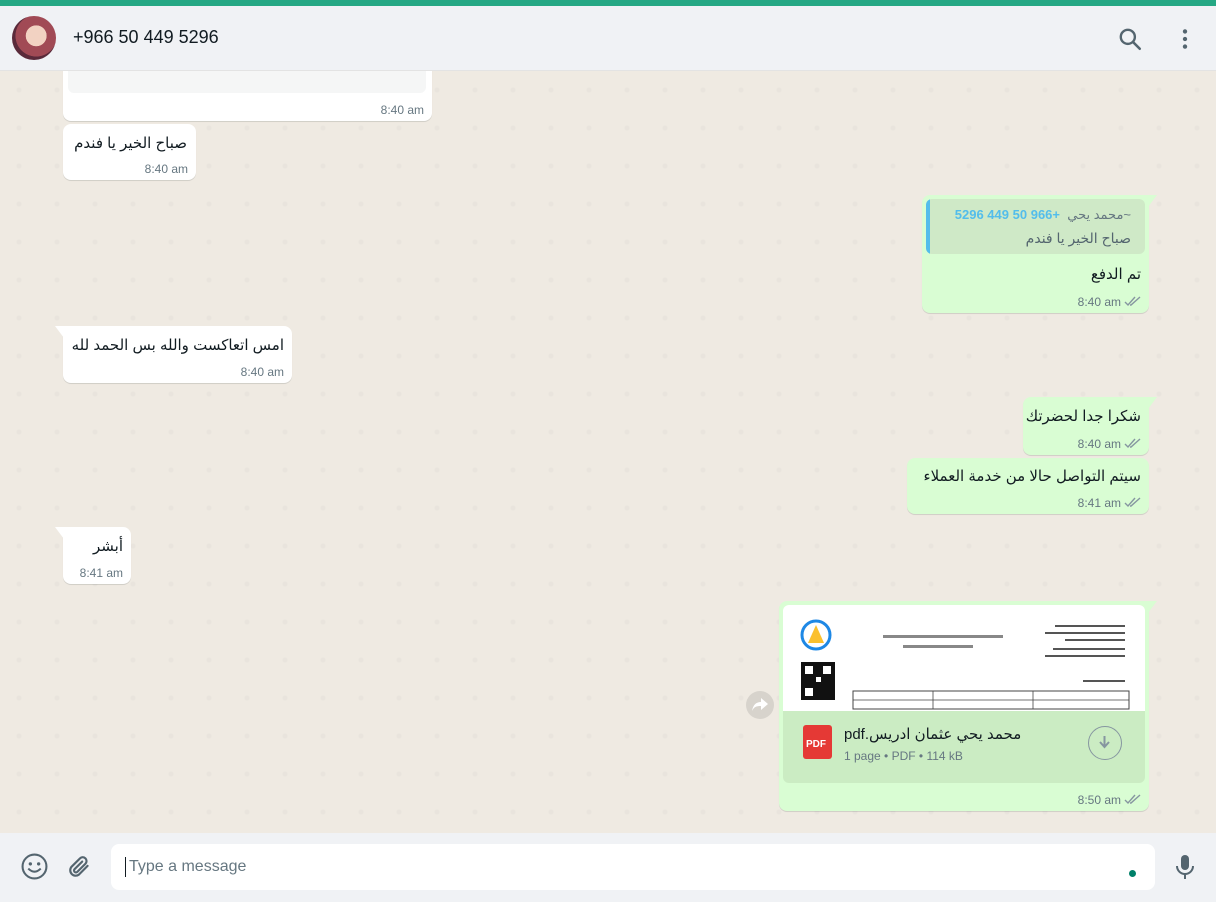 This screenshot has height=902, width=1216. Describe the element at coordinates (1130, 39) in the screenshot. I see `search-icon` at that location.